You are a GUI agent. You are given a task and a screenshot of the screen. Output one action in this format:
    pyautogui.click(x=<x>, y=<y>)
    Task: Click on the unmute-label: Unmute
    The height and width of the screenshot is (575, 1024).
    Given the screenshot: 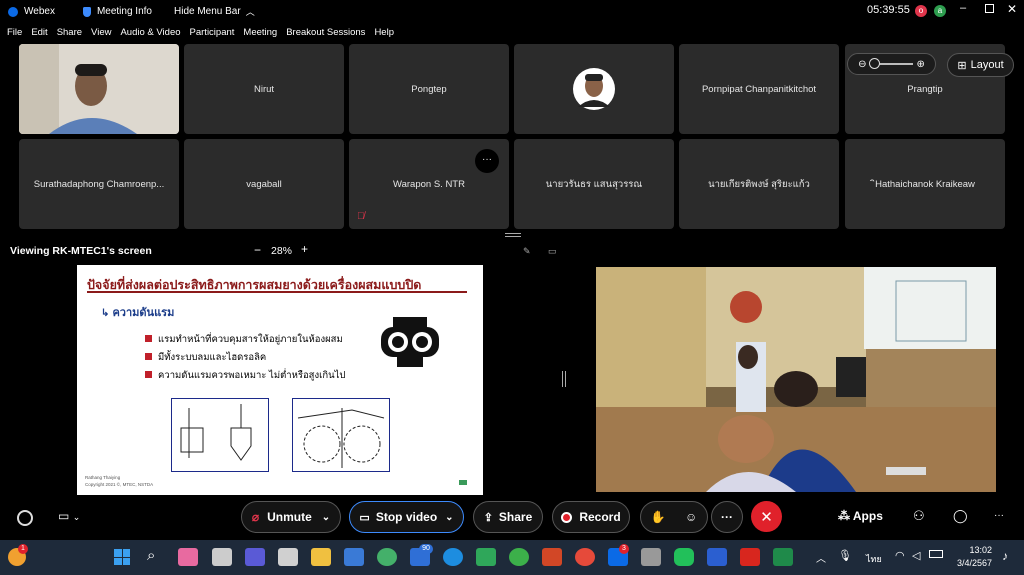 What is the action you would take?
    pyautogui.click(x=289, y=517)
    